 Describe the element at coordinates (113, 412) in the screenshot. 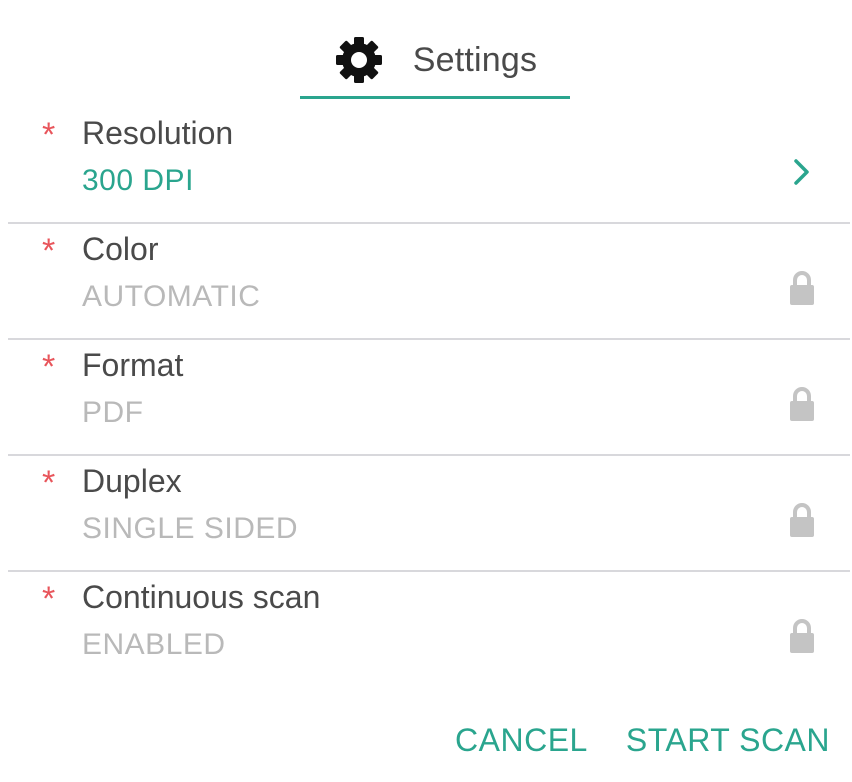

I see `setting-value: PDF` at that location.